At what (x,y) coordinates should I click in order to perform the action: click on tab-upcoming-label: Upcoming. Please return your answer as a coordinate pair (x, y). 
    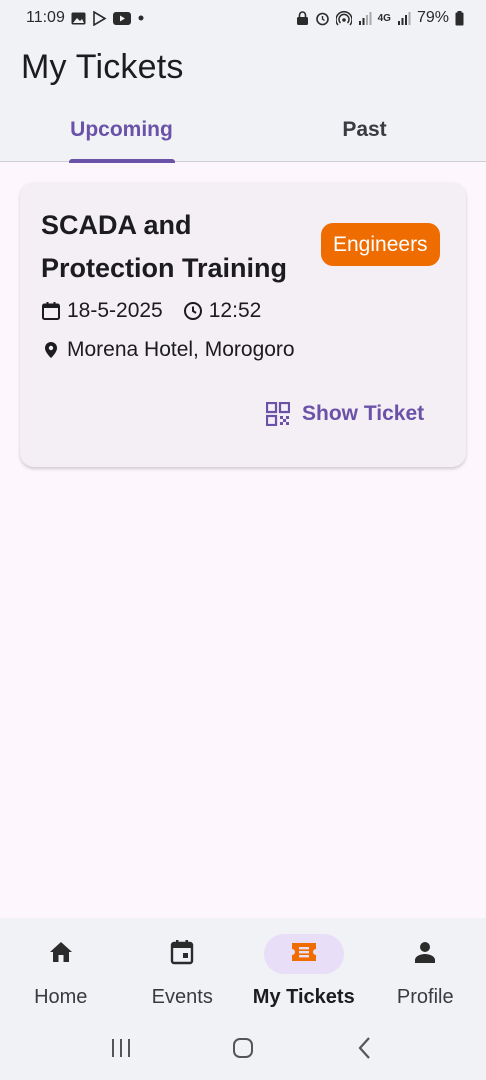
    Looking at the image, I should click on (121, 129).